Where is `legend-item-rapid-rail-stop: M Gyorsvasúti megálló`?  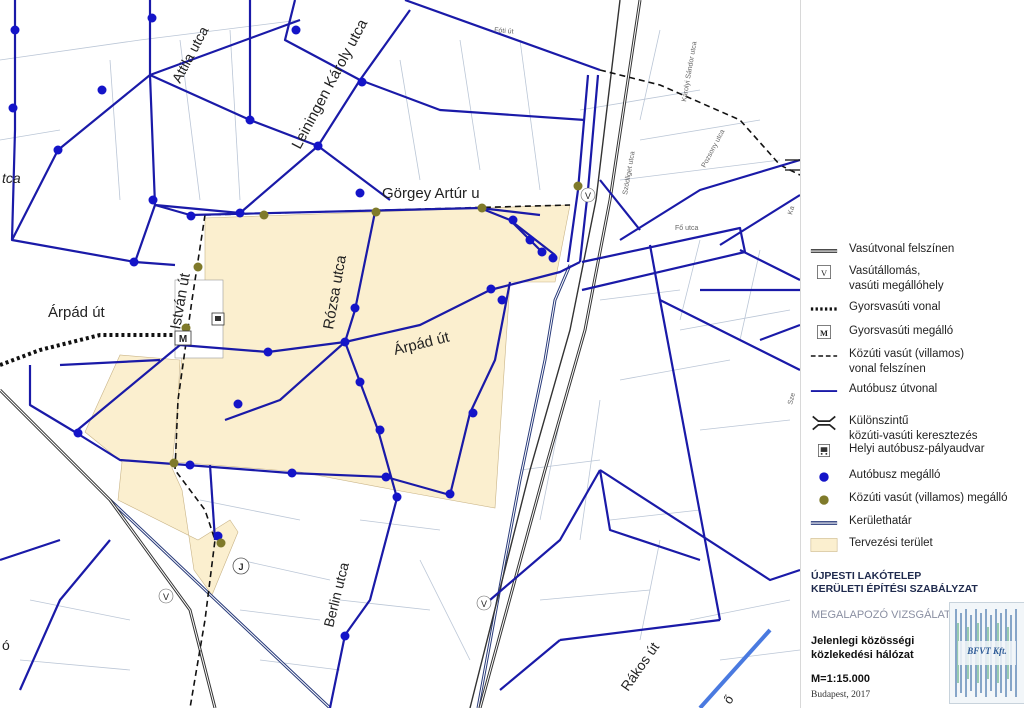
legend-item-rapid-rail-stop: M Gyorsvasúti megálló is located at coordinates (916, 333).